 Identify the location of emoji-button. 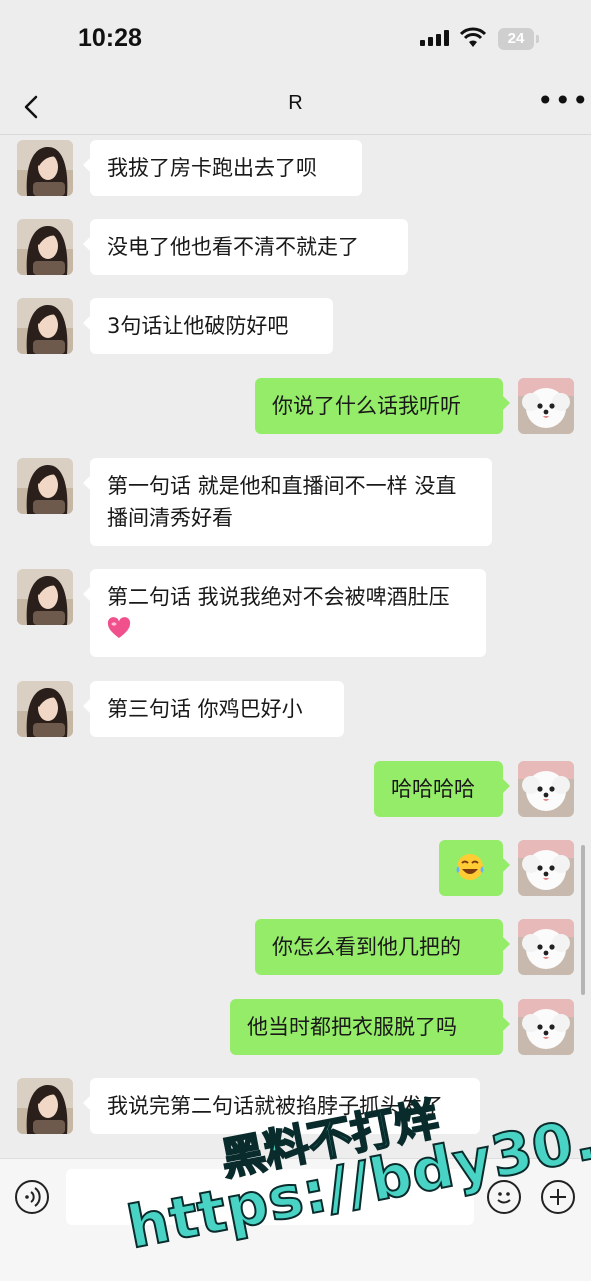
(504, 1197).